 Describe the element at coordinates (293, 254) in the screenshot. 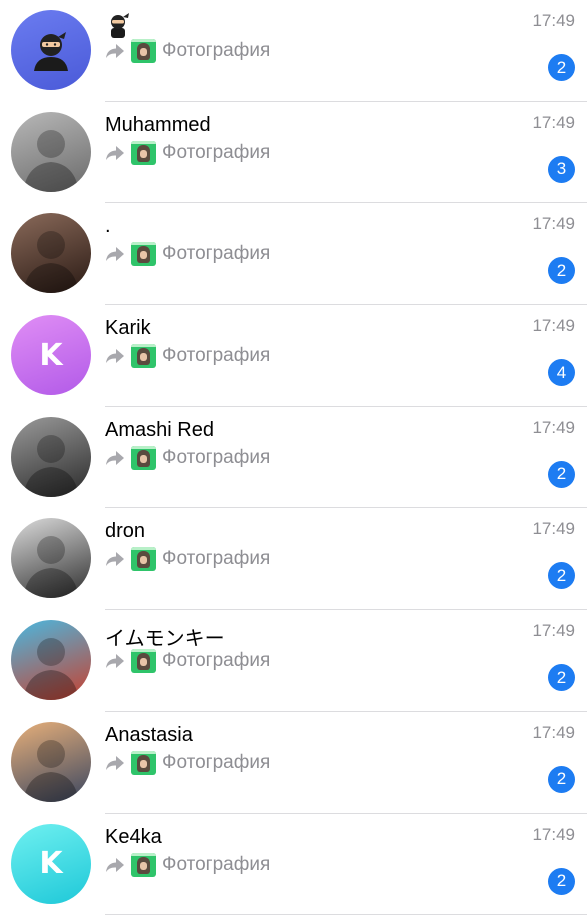

I see `chat-row: . 17:49 Фотография 2` at that location.